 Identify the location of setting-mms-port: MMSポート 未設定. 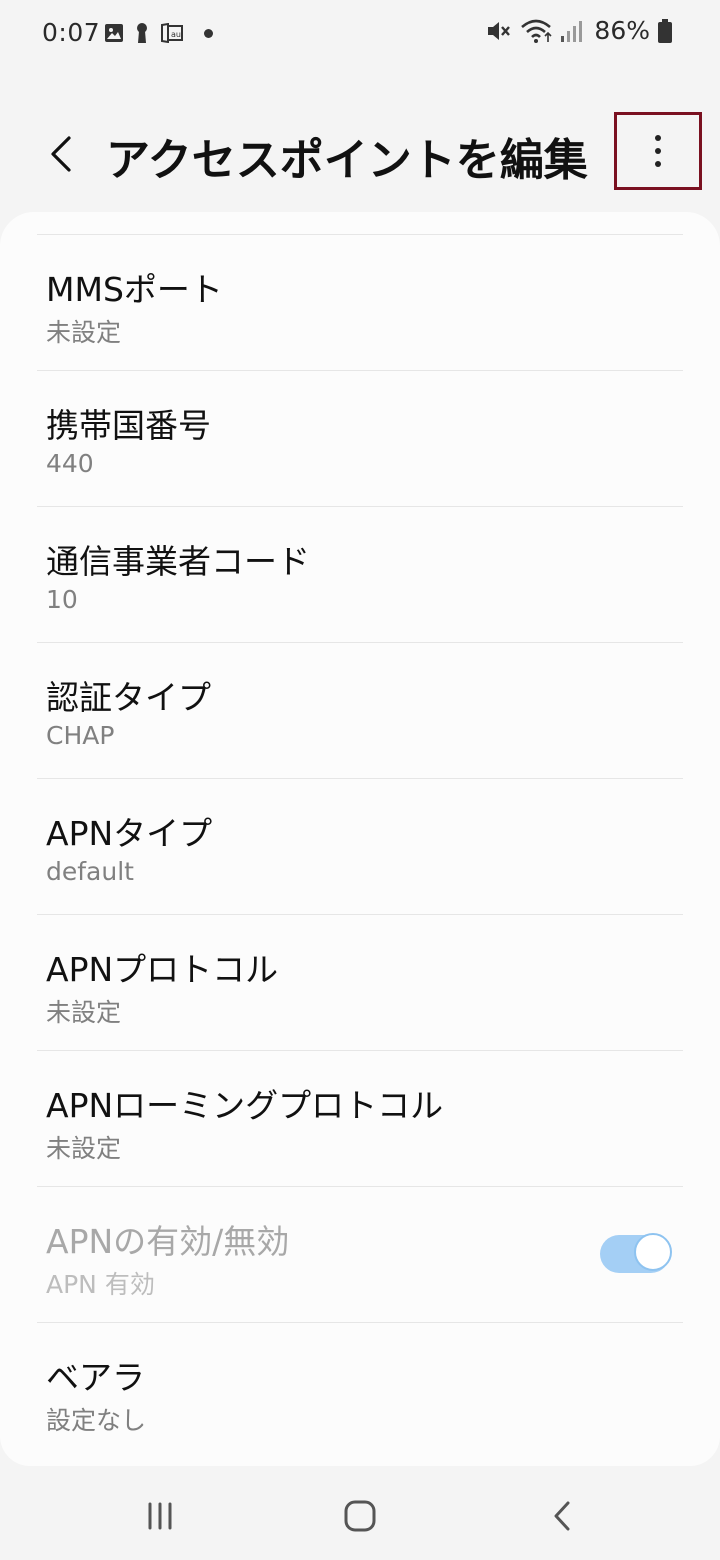
(360, 302).